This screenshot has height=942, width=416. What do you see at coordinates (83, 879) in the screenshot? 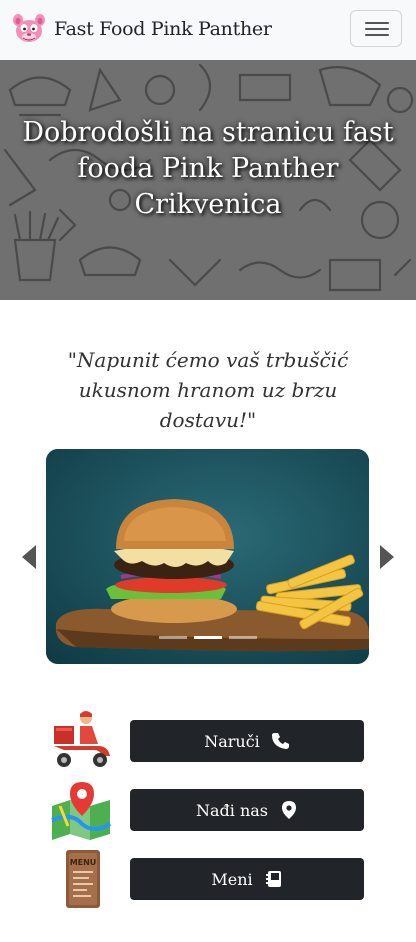
I see `menu-card-icon: MENU` at bounding box center [83, 879].